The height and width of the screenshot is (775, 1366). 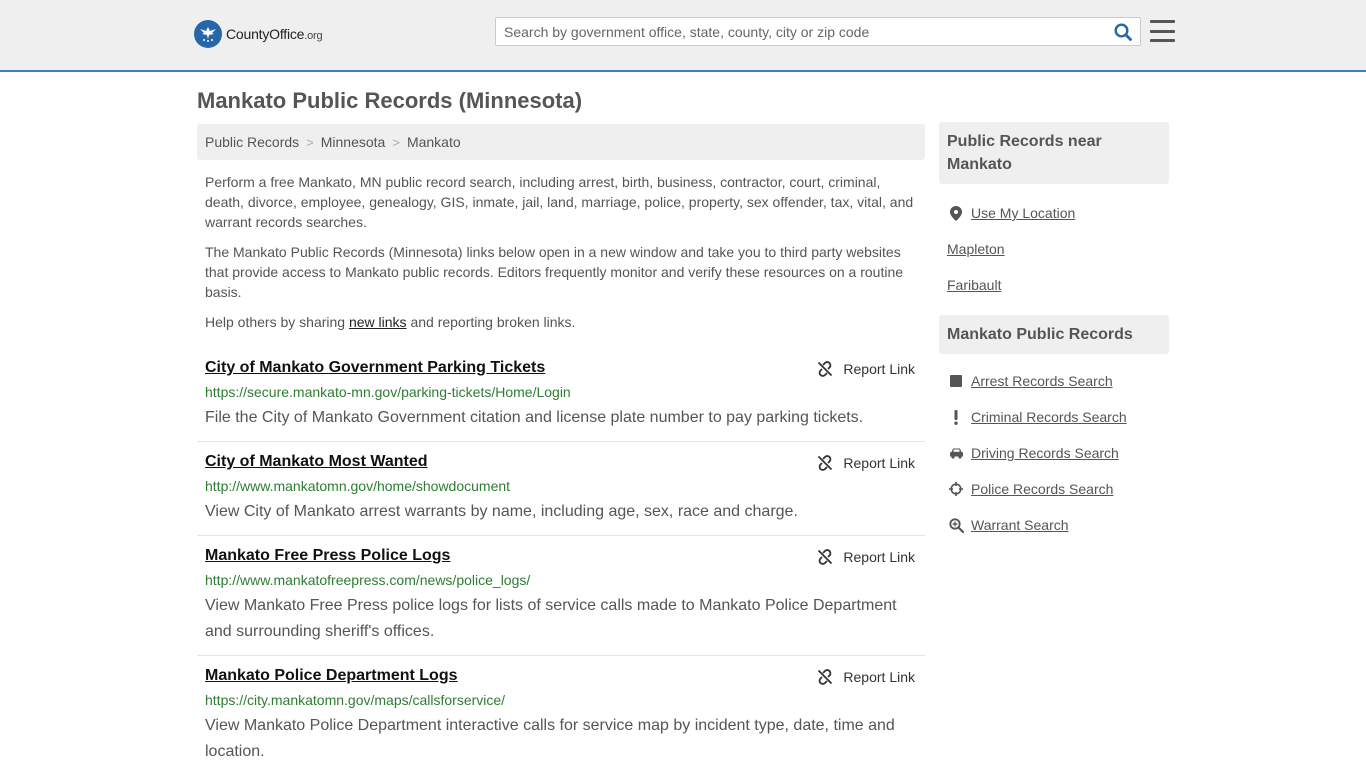 What do you see at coordinates (956, 453) in the screenshot?
I see `car-icon` at bounding box center [956, 453].